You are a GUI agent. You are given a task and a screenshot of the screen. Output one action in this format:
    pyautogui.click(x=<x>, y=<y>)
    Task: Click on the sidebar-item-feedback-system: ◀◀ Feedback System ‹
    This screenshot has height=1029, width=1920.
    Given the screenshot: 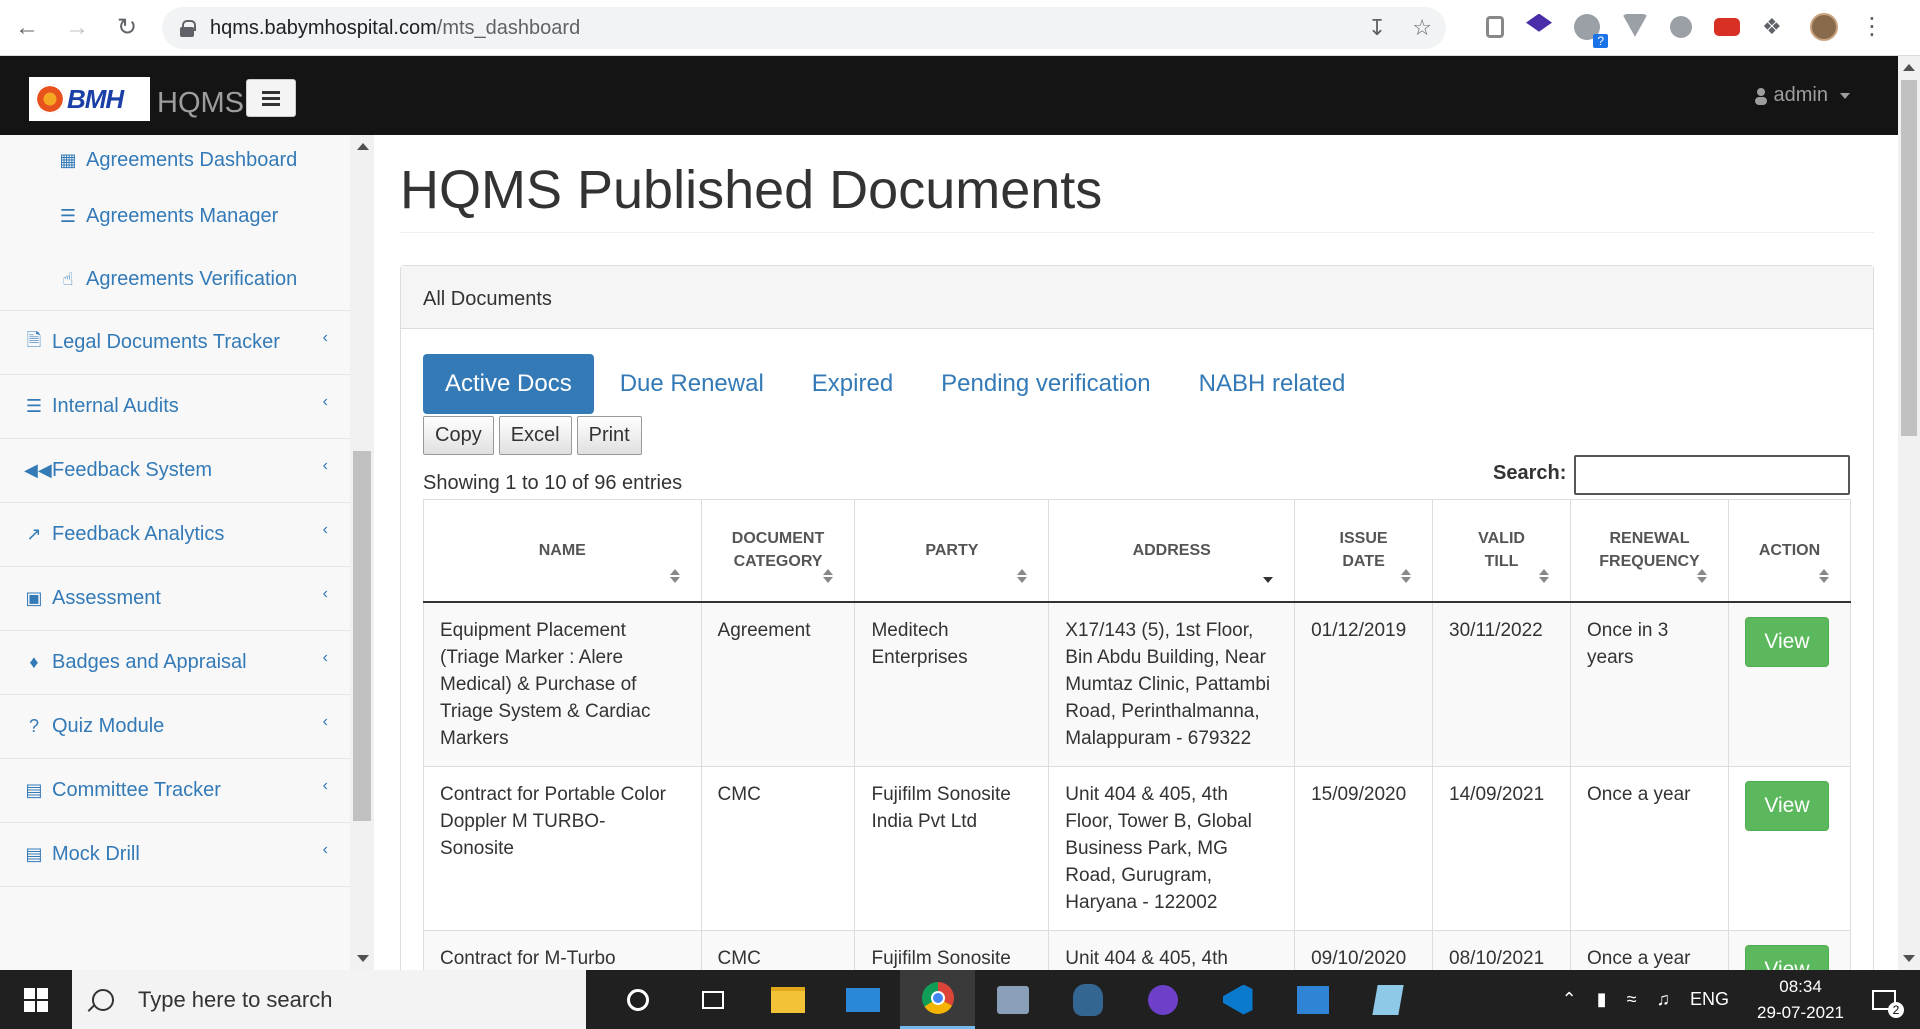 What is the action you would take?
    pyautogui.click(x=175, y=471)
    